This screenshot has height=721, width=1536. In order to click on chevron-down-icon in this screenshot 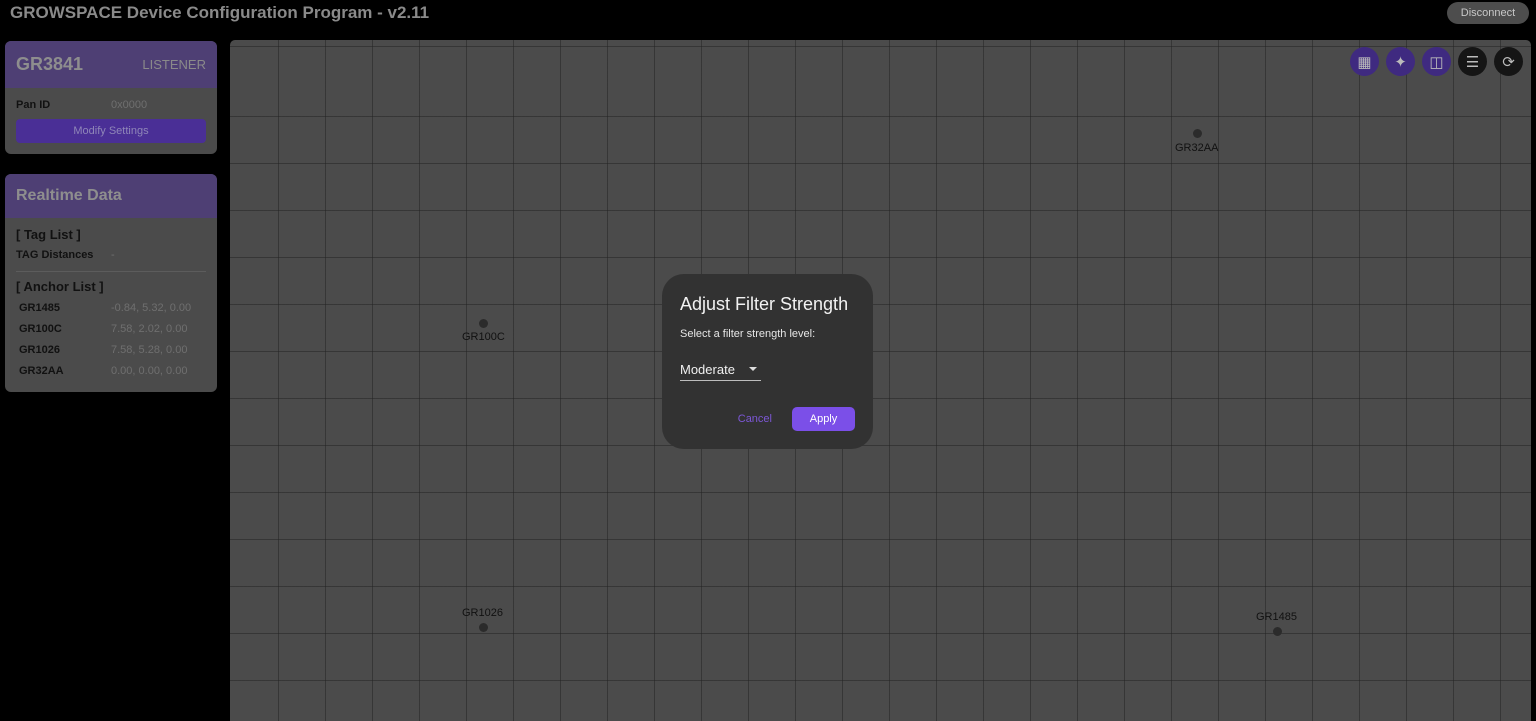, I will do `click(753, 369)`.